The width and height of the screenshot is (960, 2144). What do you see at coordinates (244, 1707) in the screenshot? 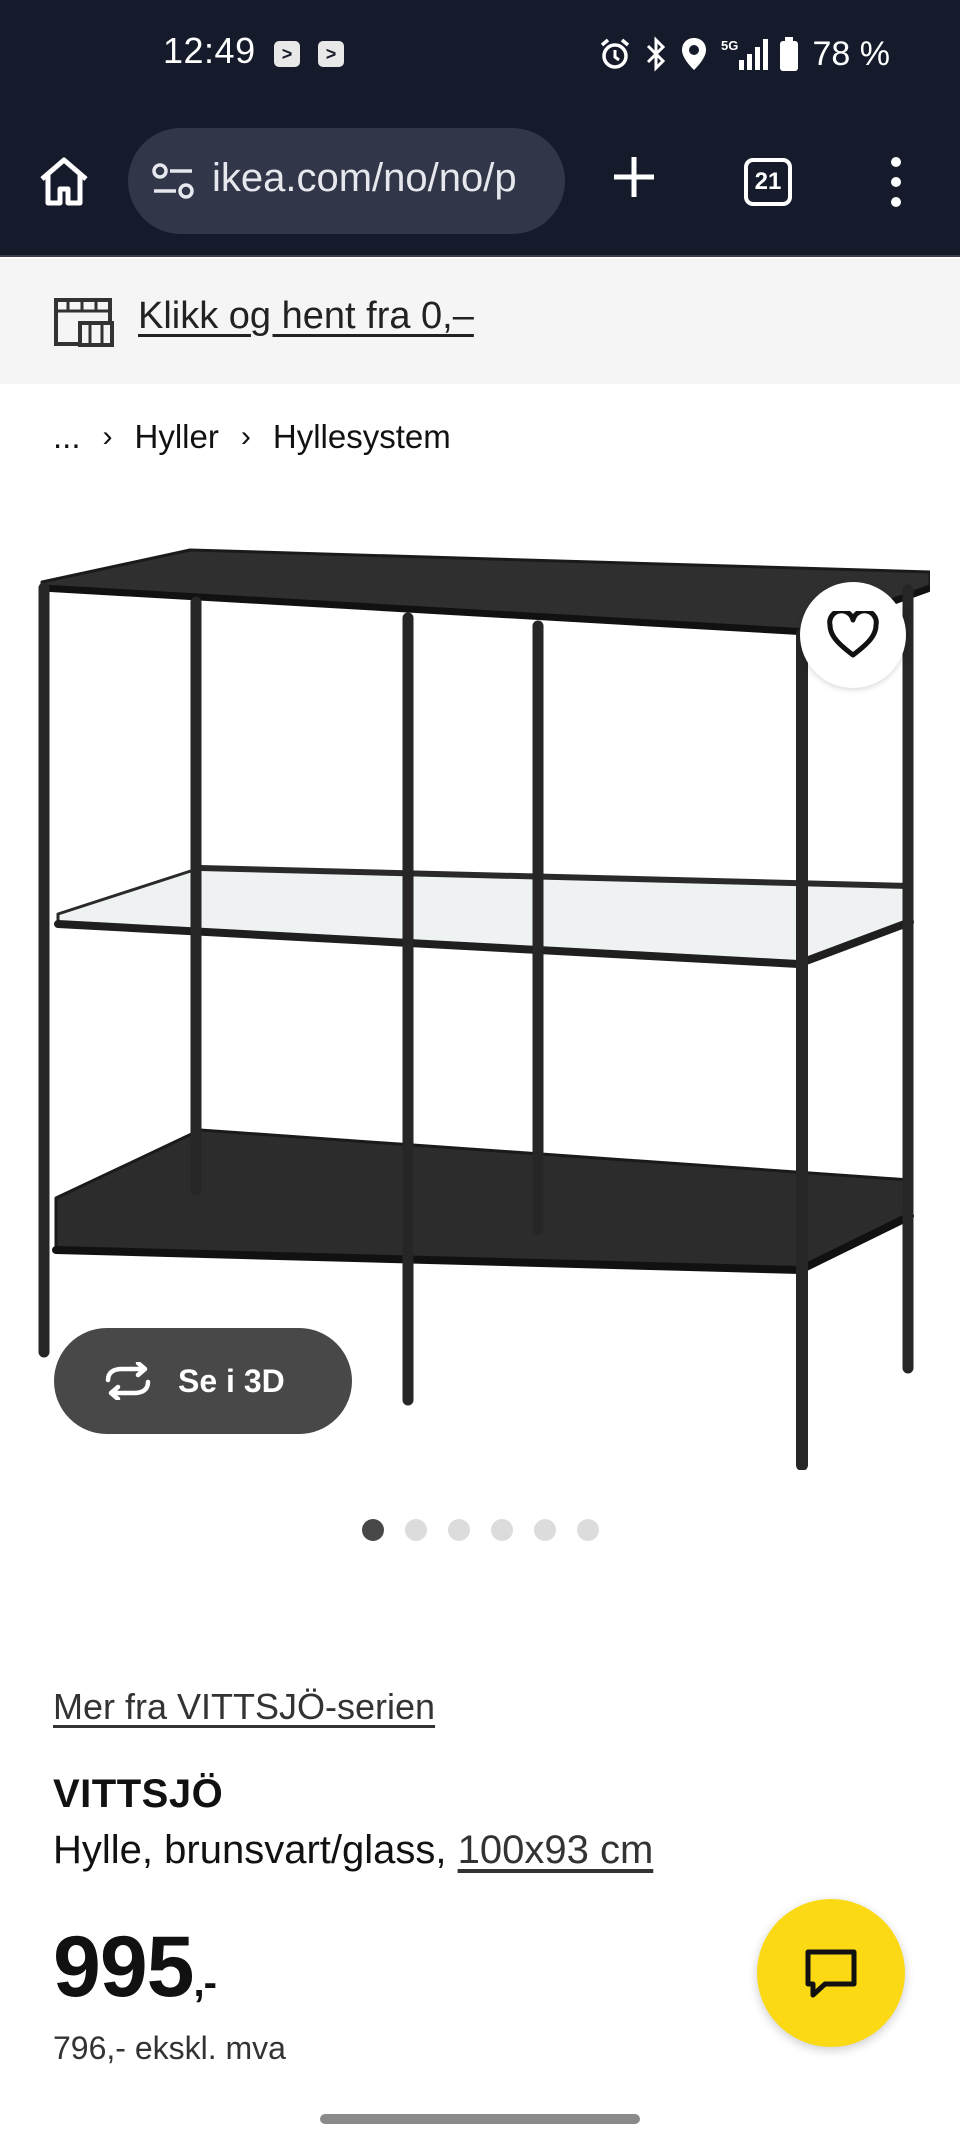
I see `series-link: Mer fra VITTSJÖ-serien` at bounding box center [244, 1707].